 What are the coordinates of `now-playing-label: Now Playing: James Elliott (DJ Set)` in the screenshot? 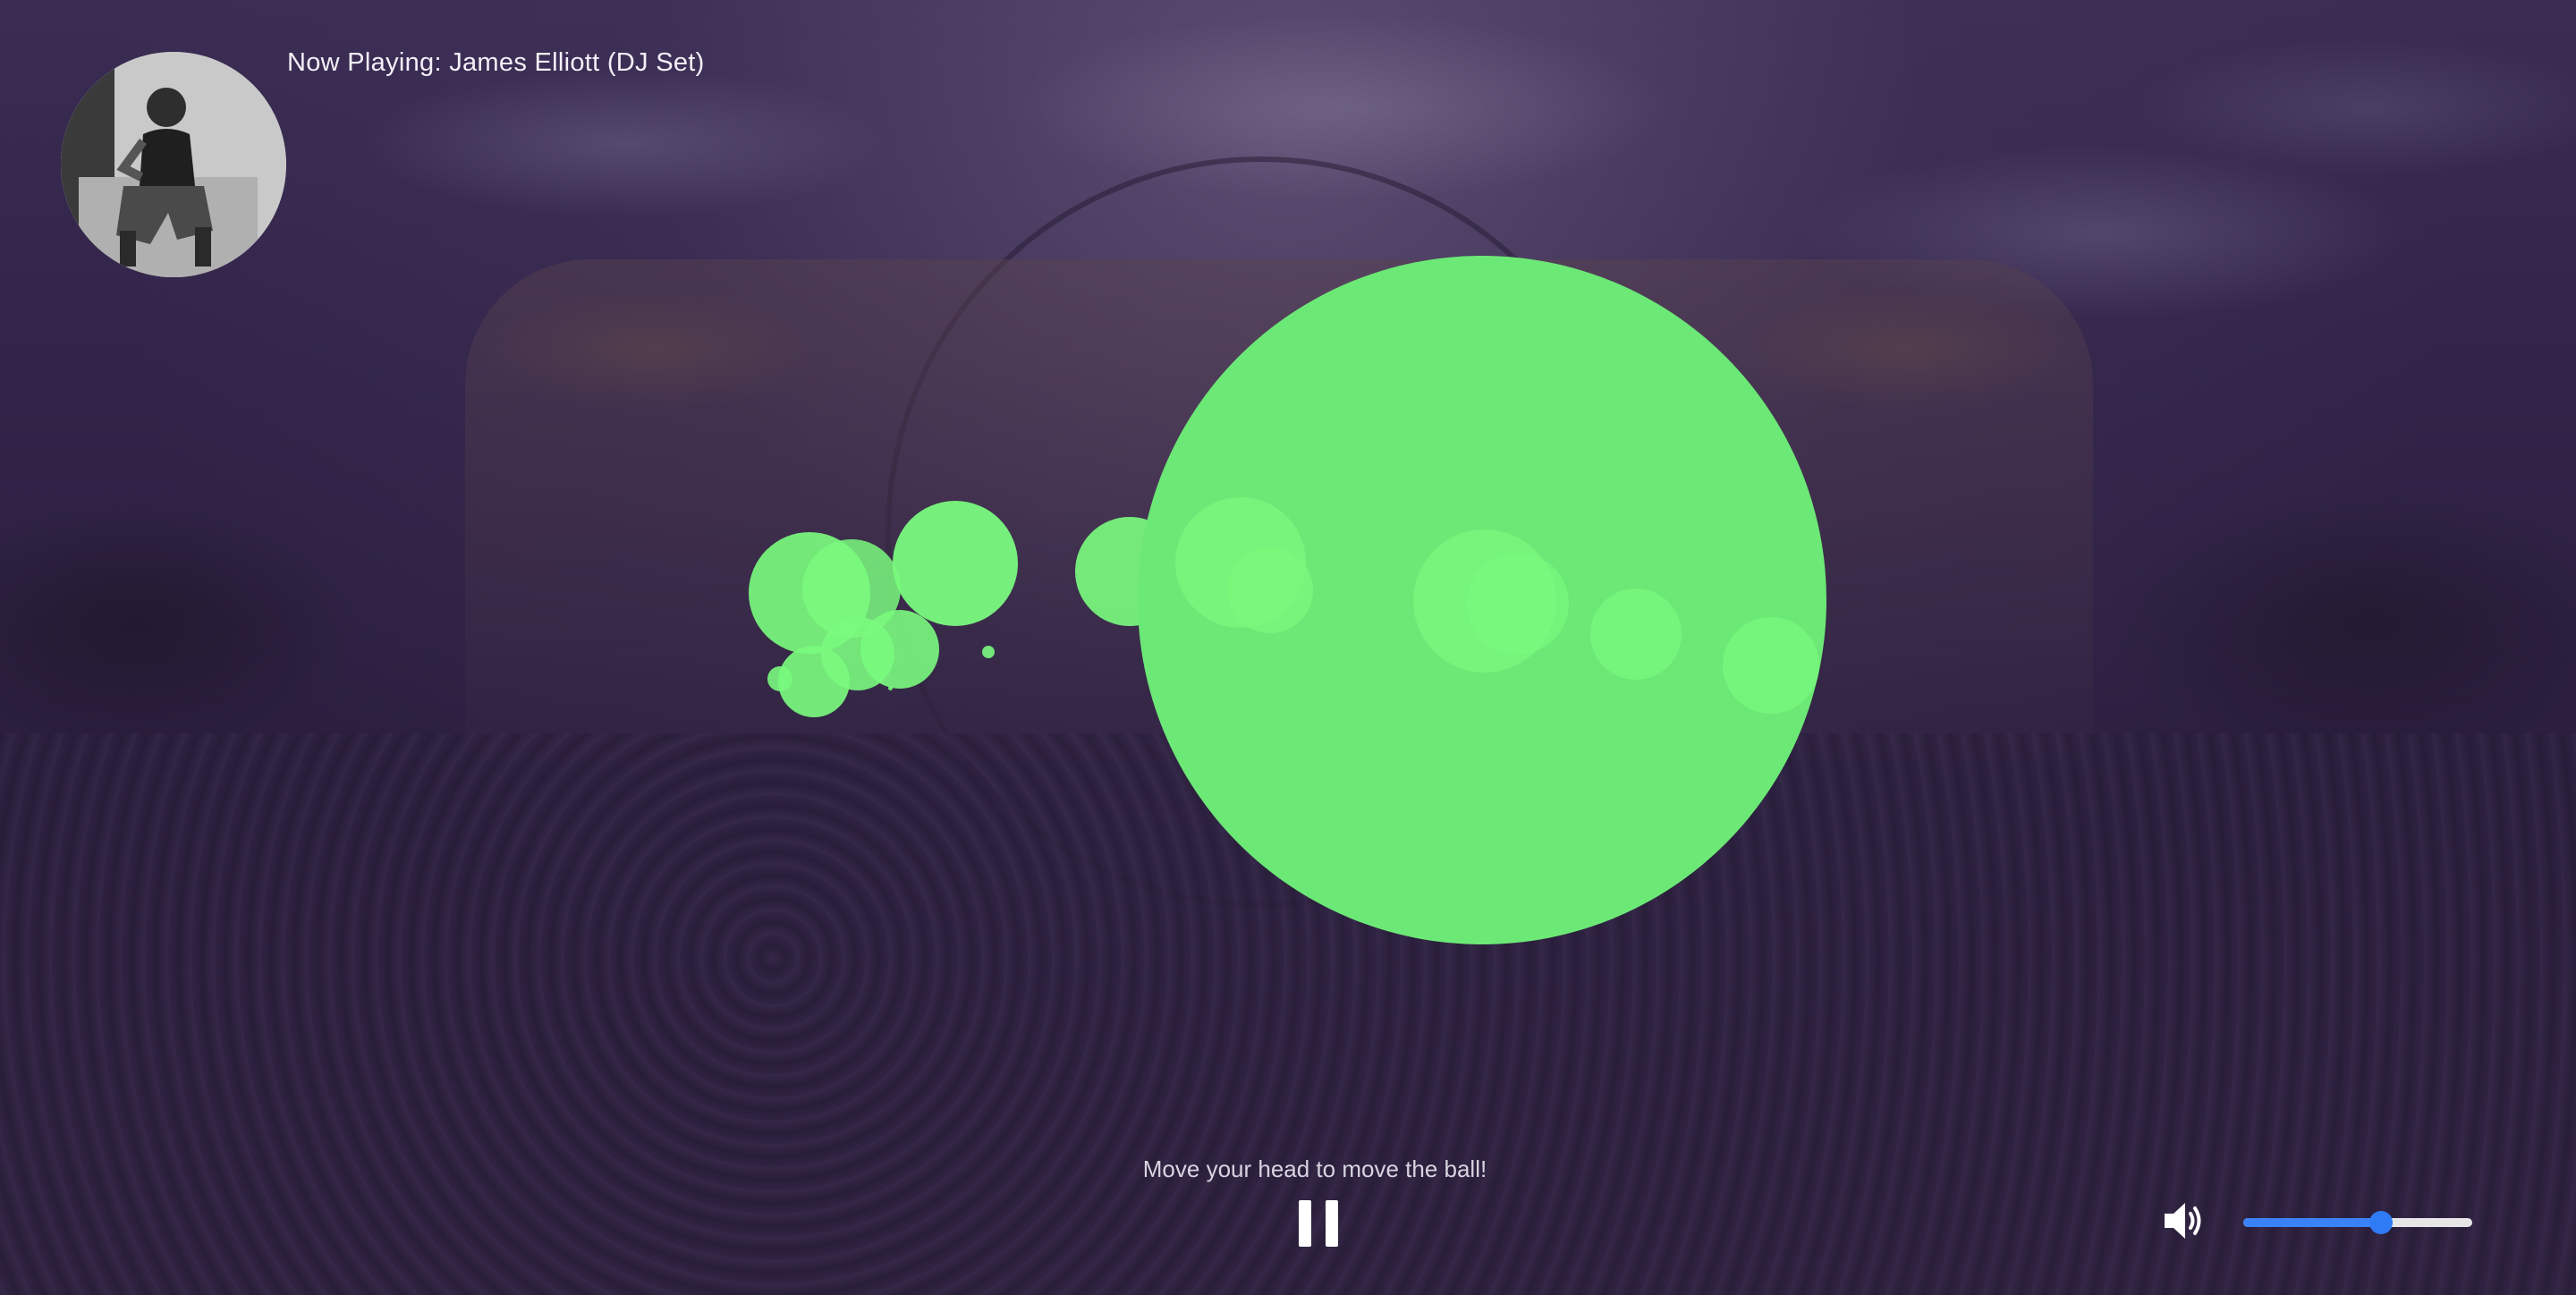 It's located at (496, 63).